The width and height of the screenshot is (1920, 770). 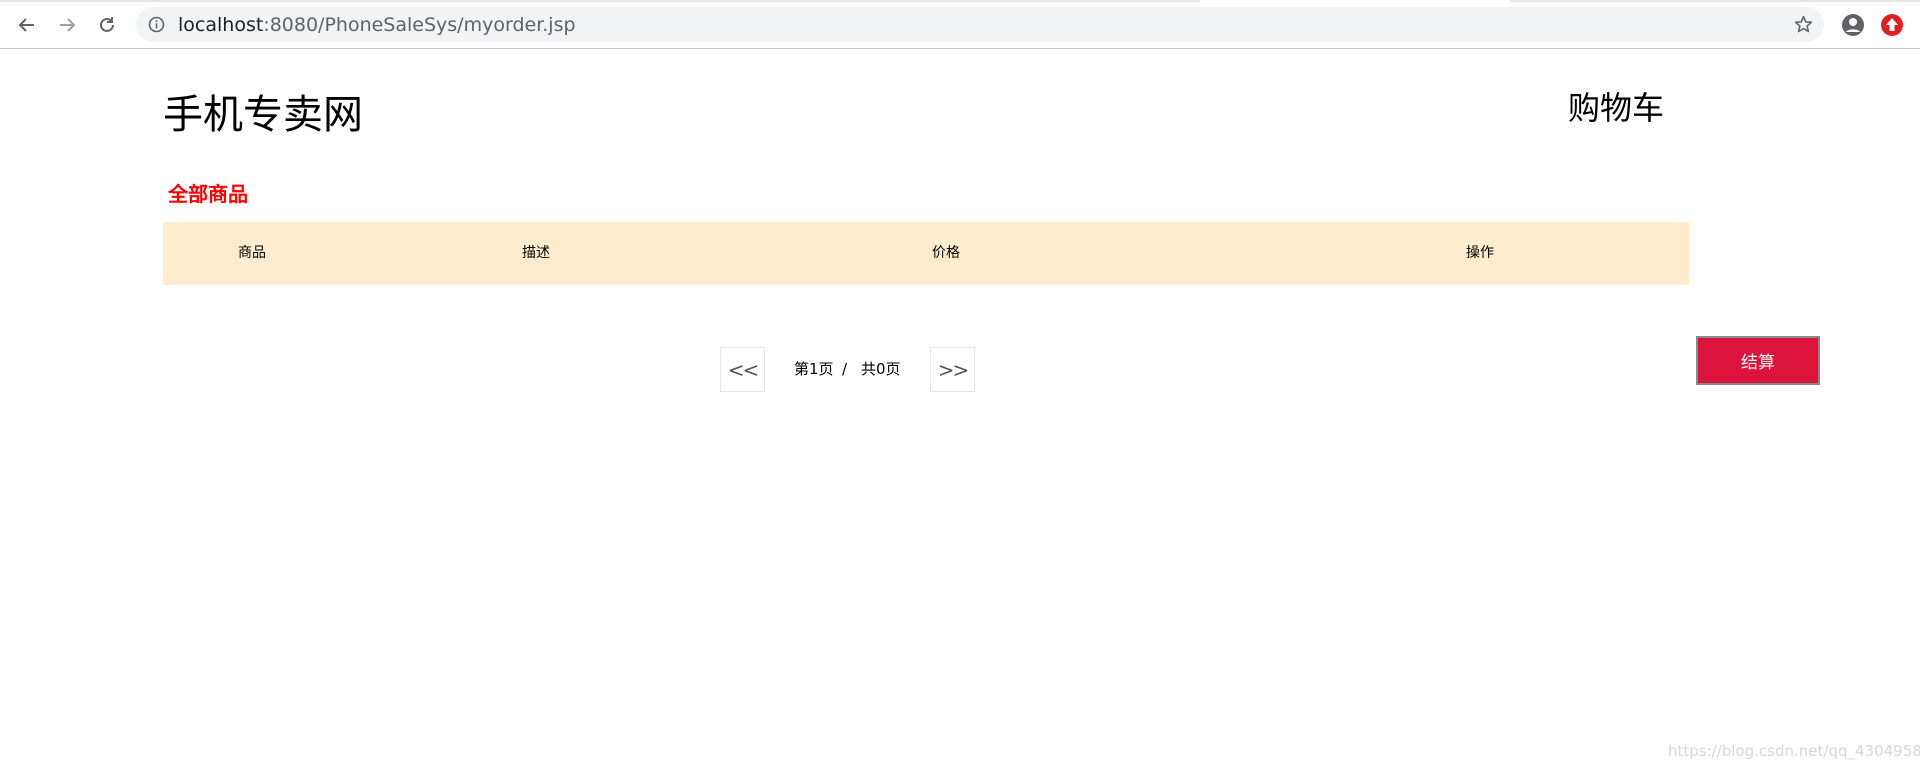 I want to click on star-icon, so click(x=1803, y=24).